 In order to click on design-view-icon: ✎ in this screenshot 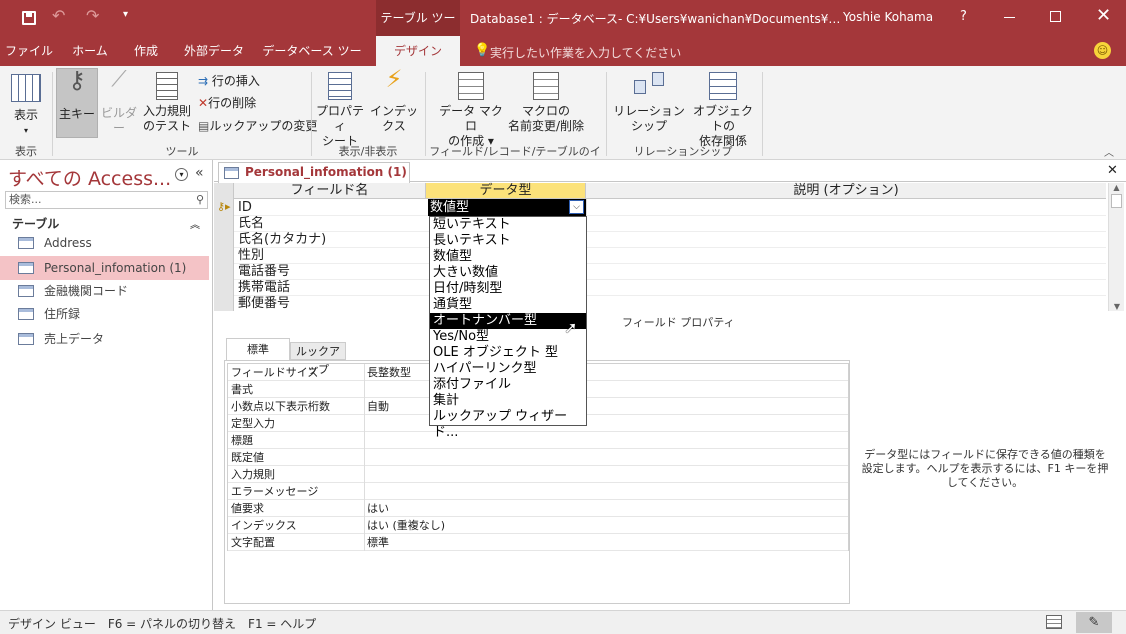, I will do `click(1094, 622)`.